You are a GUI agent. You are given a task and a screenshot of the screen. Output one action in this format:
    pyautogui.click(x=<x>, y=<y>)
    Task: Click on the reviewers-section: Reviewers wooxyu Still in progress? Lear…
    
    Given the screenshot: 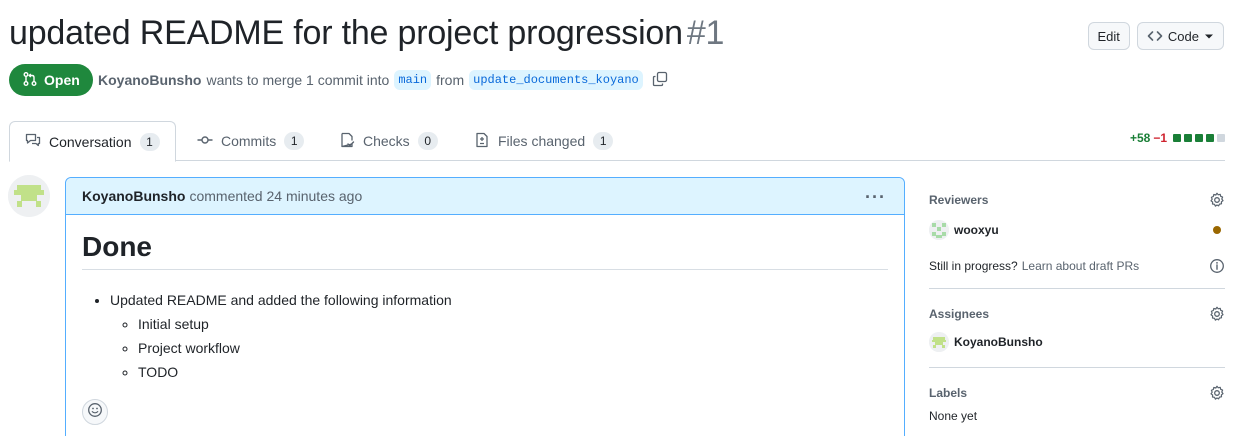 What is the action you would take?
    pyautogui.click(x=1077, y=233)
    